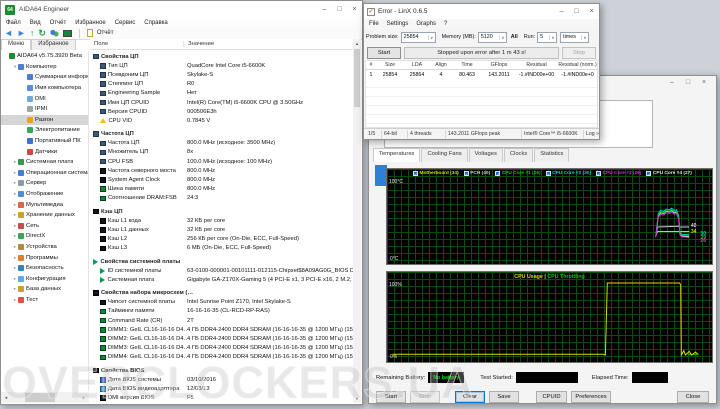 The image size is (720, 409). What do you see at coordinates (42, 33) in the screenshot?
I see `refresh-icon: ↻` at bounding box center [42, 33].